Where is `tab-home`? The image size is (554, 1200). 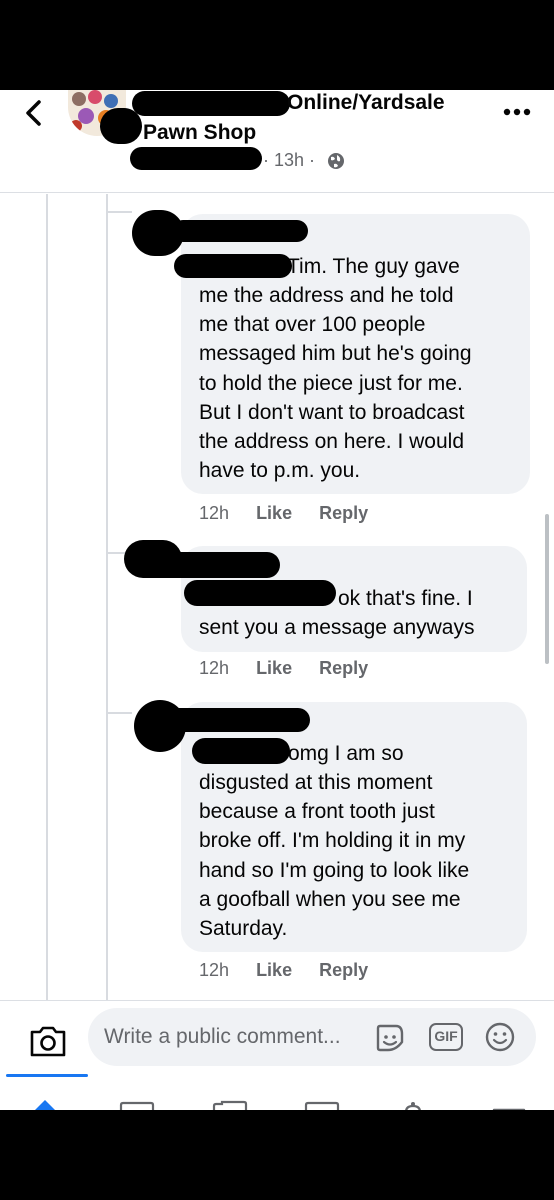 tab-home is located at coordinates (45, 1103).